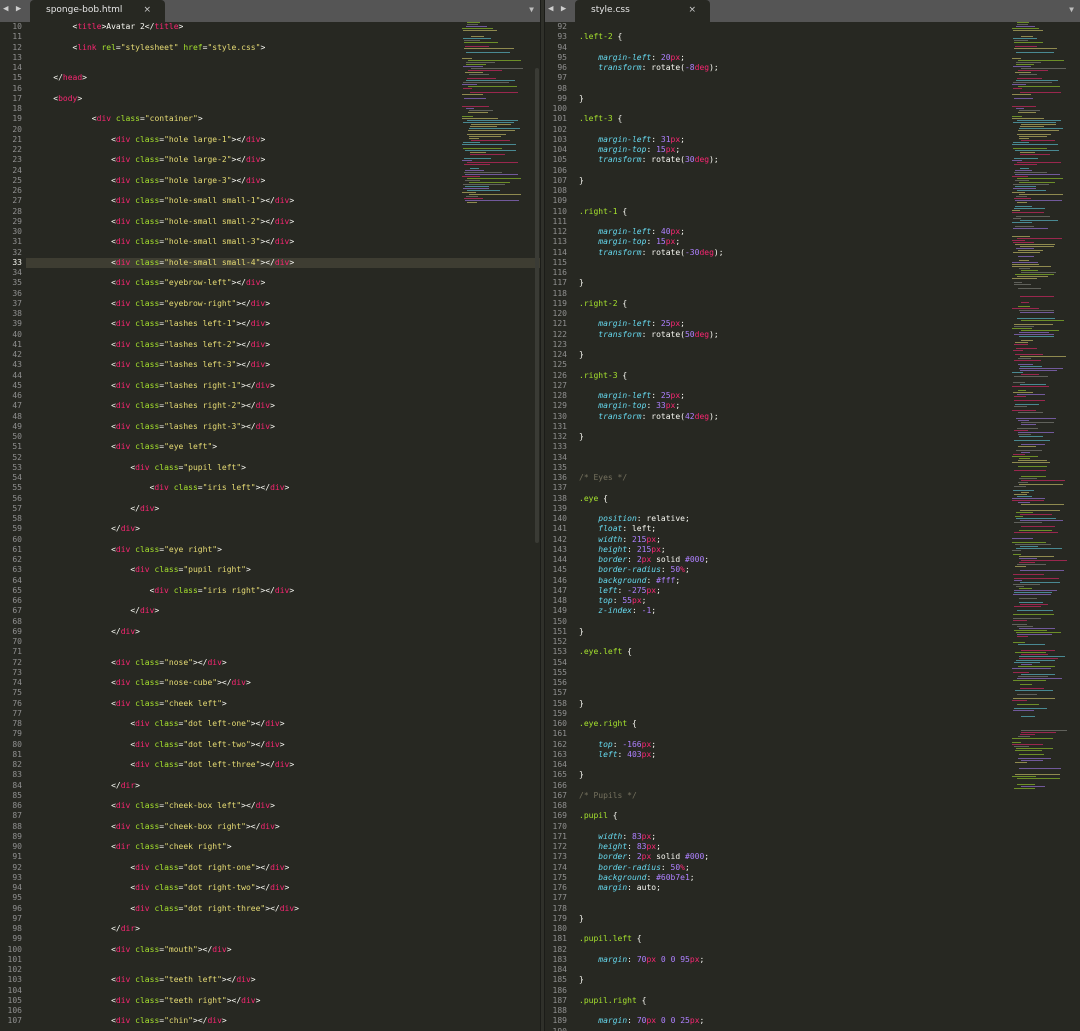 The height and width of the screenshot is (1031, 1080). I want to click on tab-sponge-bob-html: sponge-bob.html ×, so click(97, 11).